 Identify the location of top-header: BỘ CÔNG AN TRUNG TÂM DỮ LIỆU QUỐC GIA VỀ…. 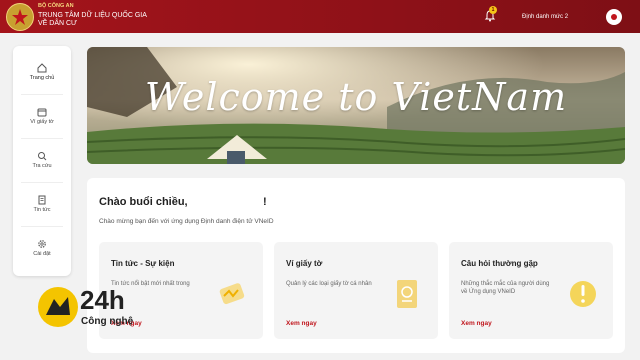
(320, 16).